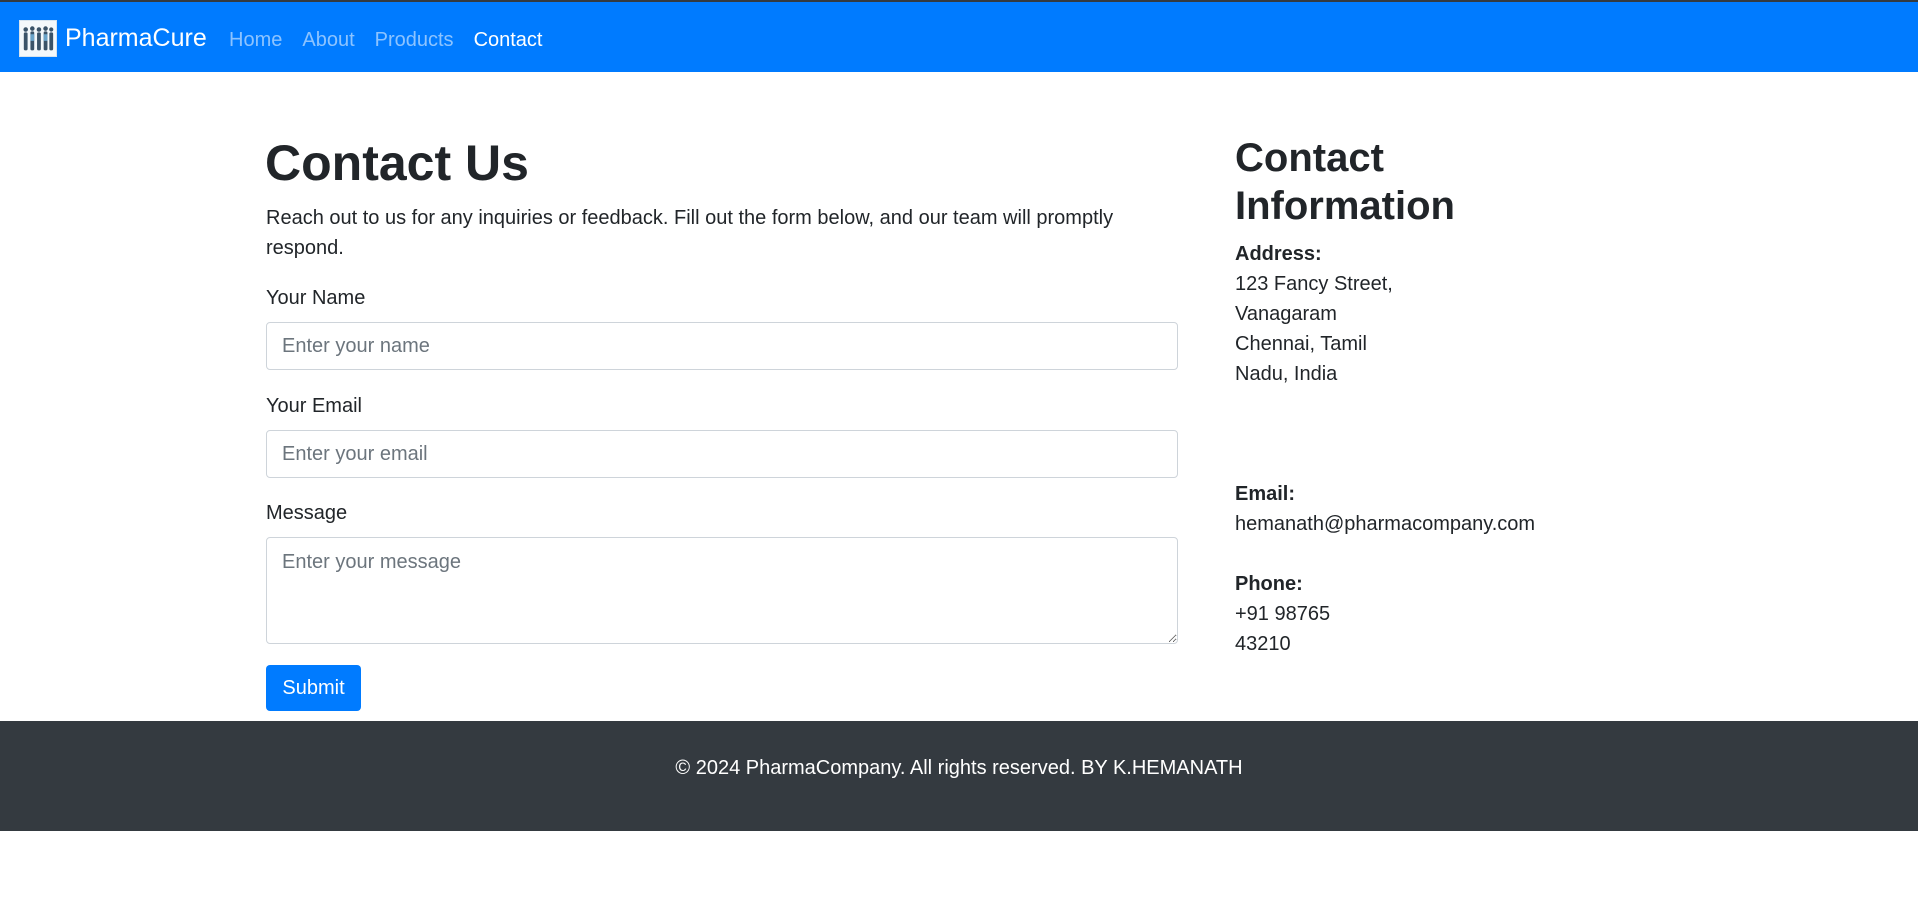 This screenshot has width=1918, height=912. Describe the element at coordinates (314, 406) in the screenshot. I see `email-label: Your Email` at that location.